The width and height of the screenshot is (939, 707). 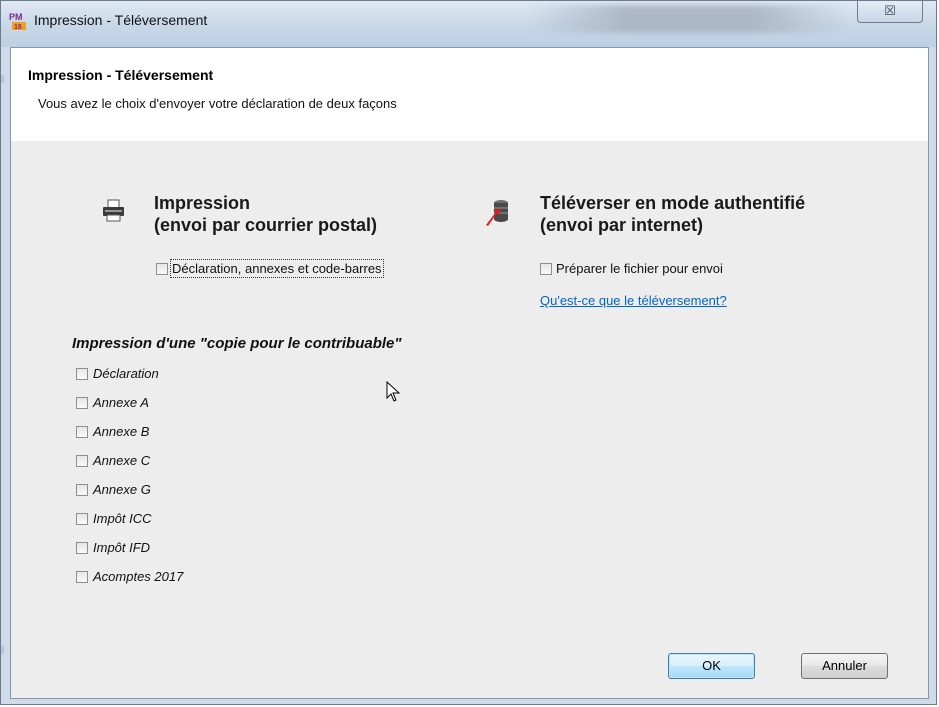 What do you see at coordinates (468, 24) in the screenshot?
I see `title-bar: PM 16 Impression - Téléversement ☒` at bounding box center [468, 24].